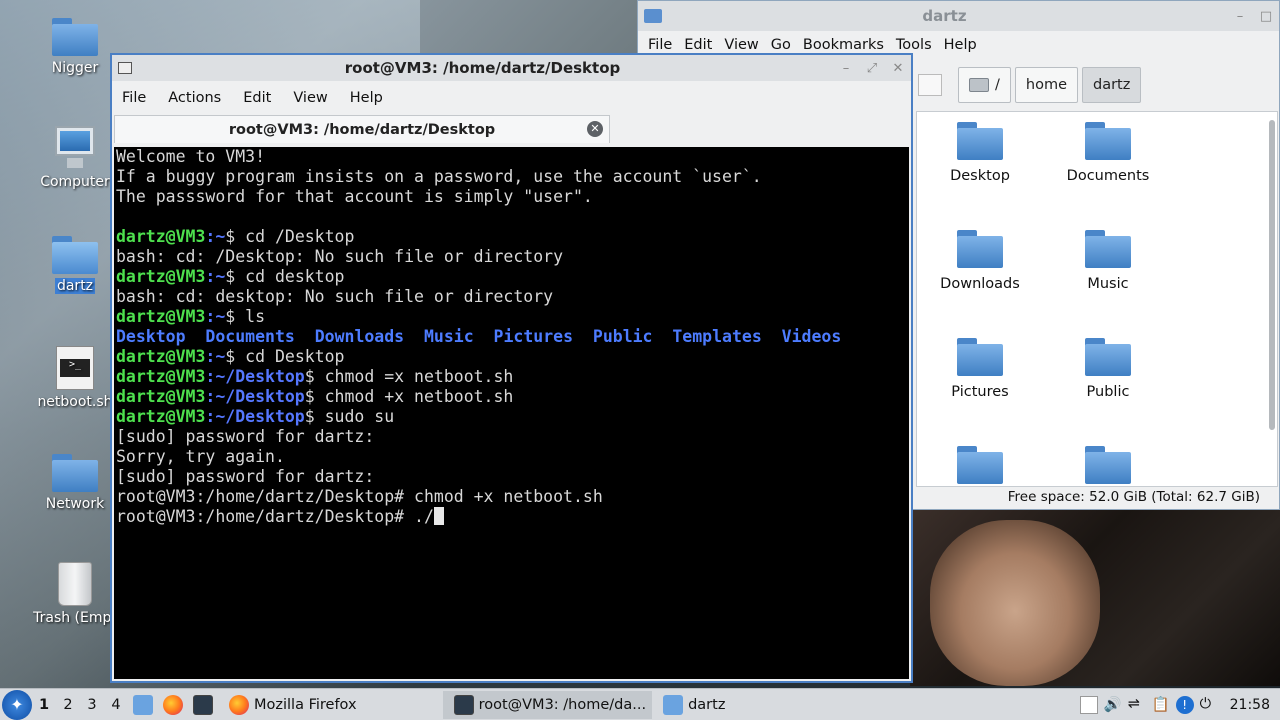  I want to click on terminal-line: dartz@VM3:~/Desktop$ chmod +x netboot.sh, so click(511, 397).